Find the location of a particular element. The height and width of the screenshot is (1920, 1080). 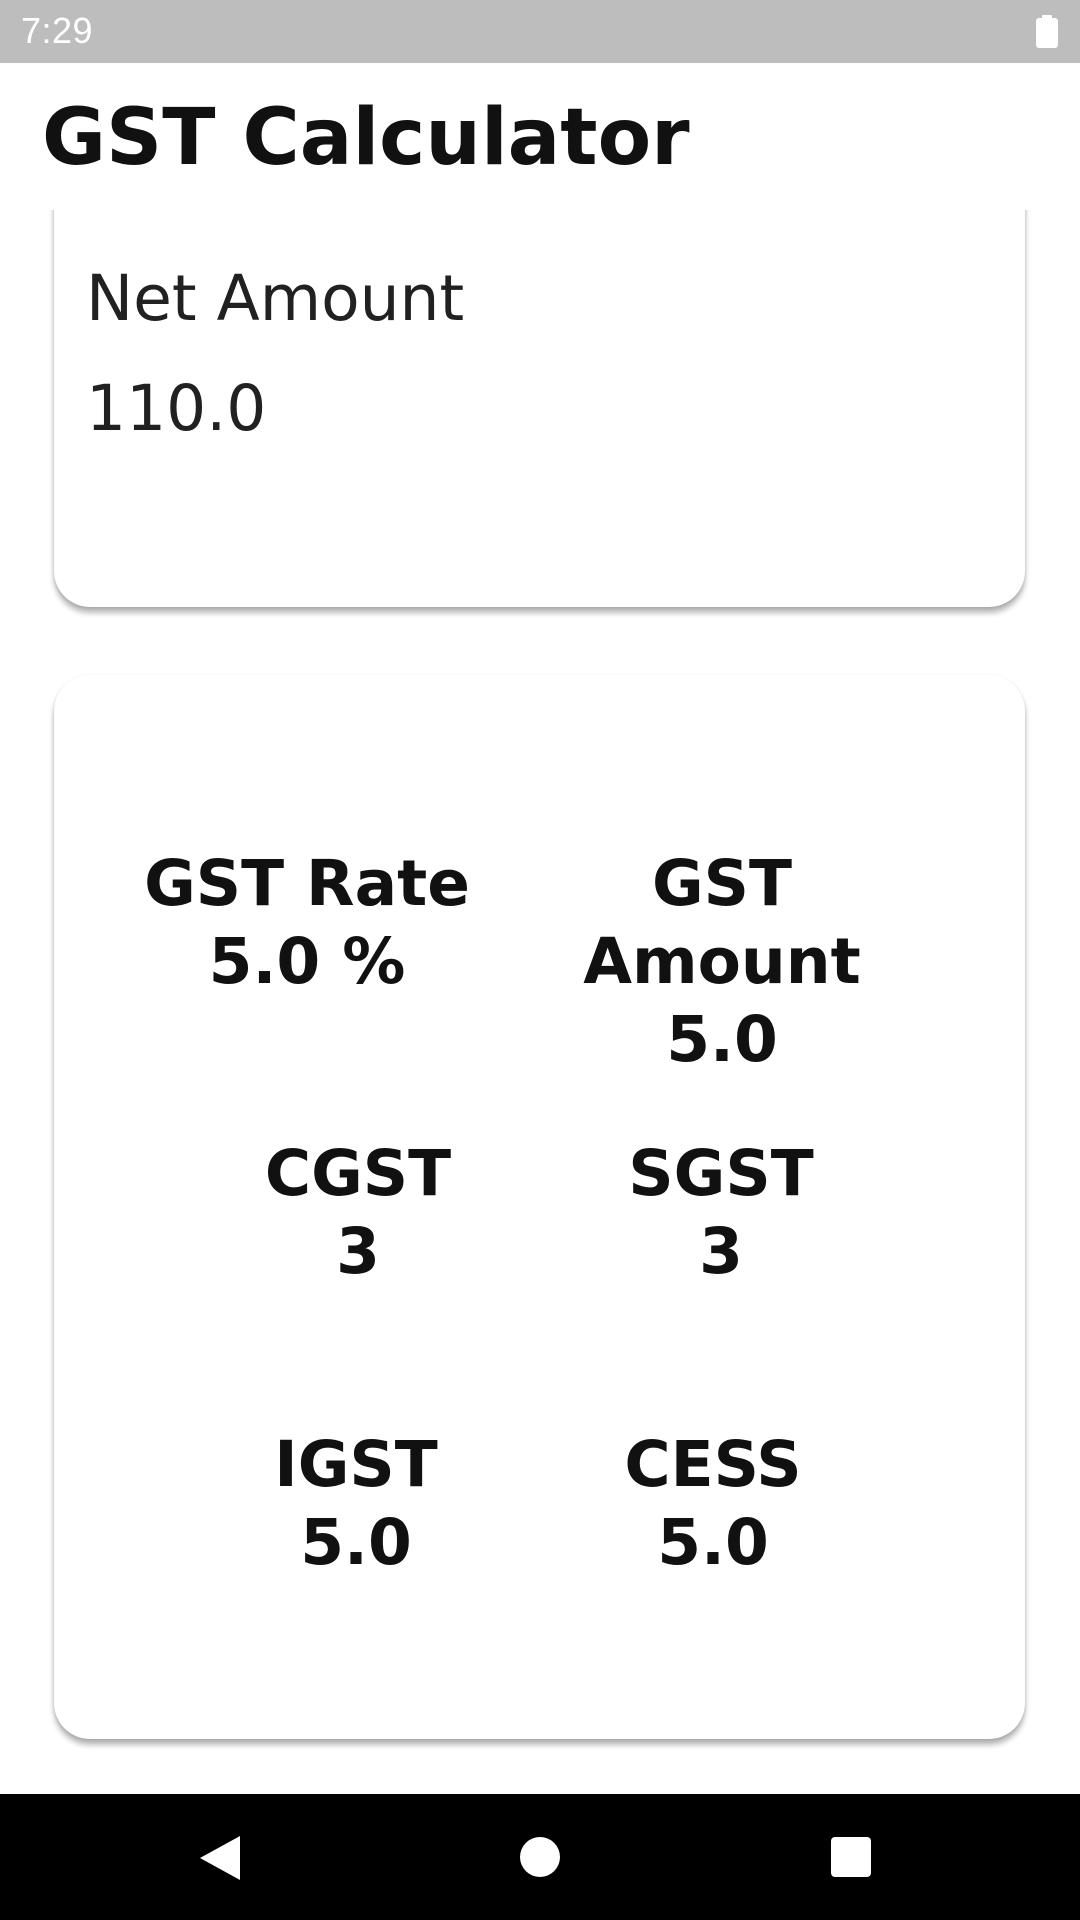

net-amount-label: Net Amount is located at coordinates (275, 298).